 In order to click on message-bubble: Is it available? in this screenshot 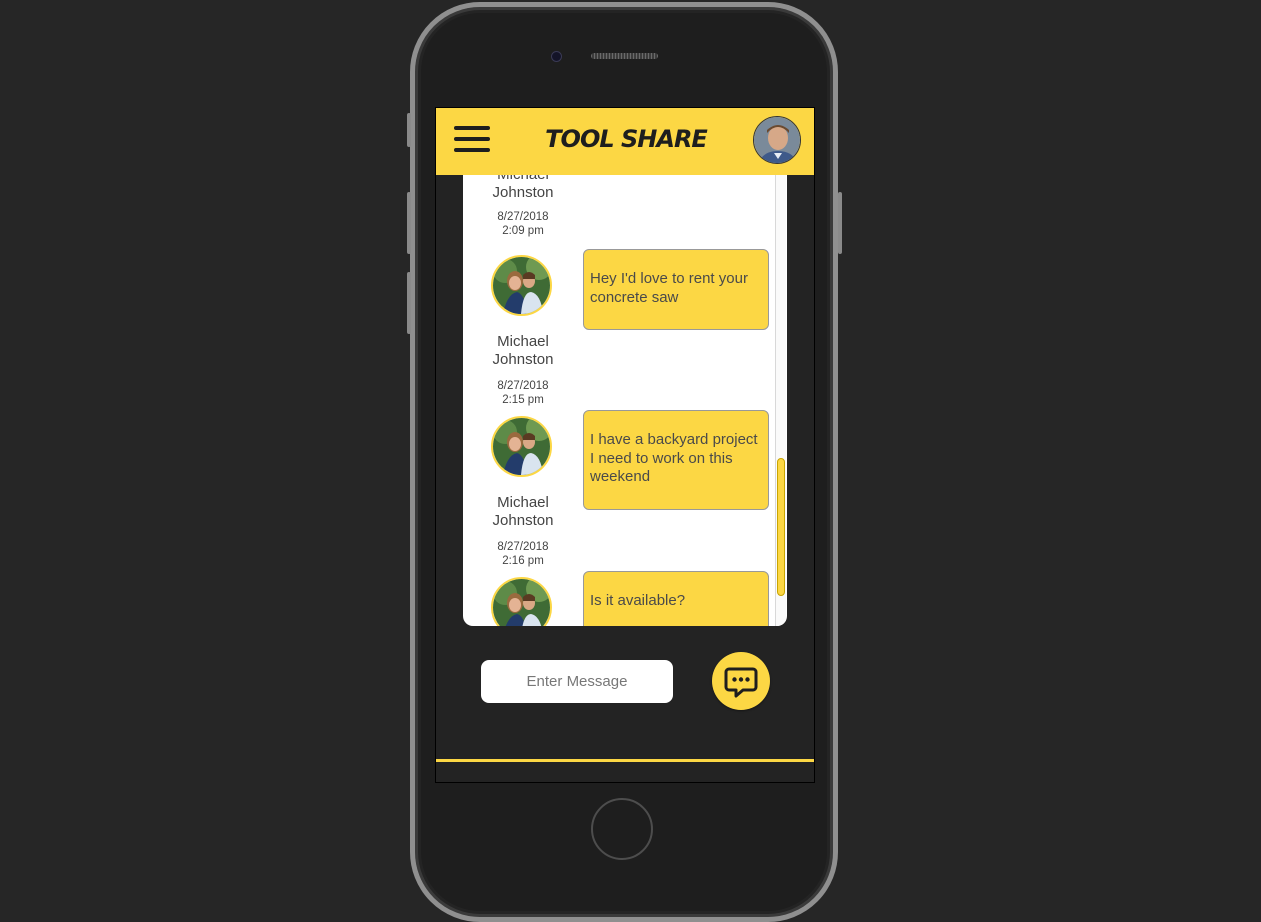, I will do `click(676, 598)`.